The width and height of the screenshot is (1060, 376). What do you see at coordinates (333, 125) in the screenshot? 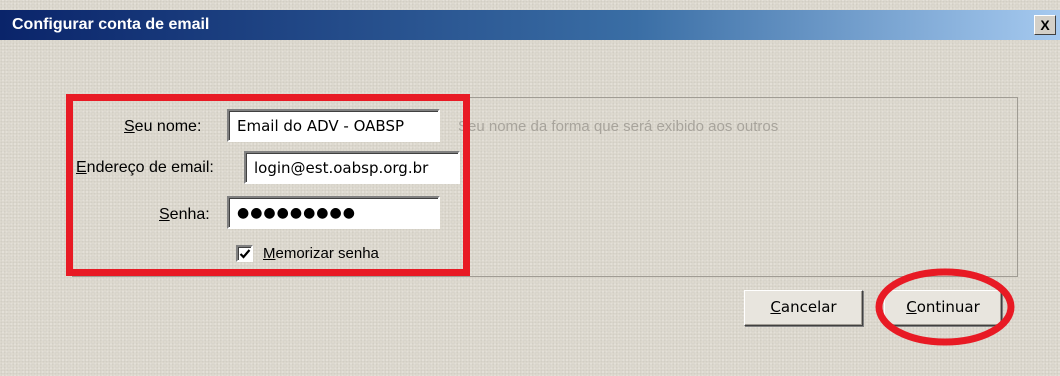
I see `name-input: Email do ADV - OABSP` at bounding box center [333, 125].